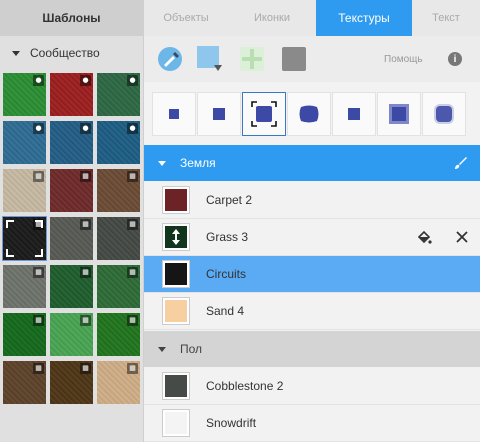 The width and height of the screenshot is (480, 442). Describe the element at coordinates (312, 59) in the screenshot. I see `toolbar: Помощь i` at that location.